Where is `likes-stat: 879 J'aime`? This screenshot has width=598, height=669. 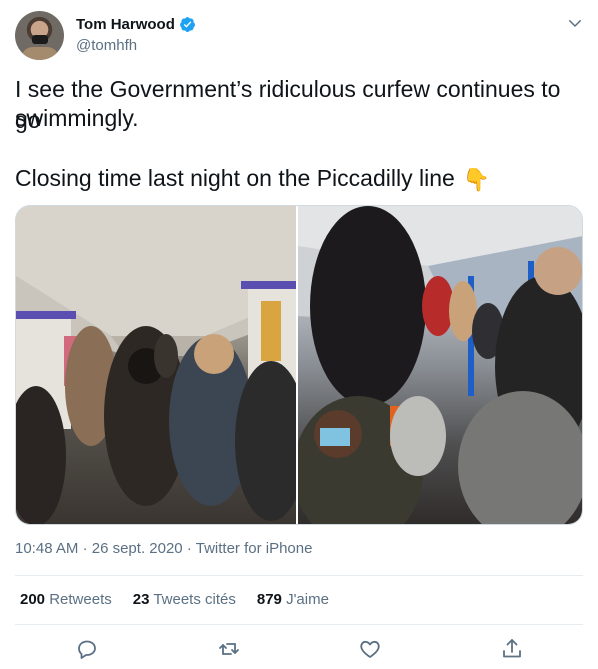
likes-stat: 879 J'aime is located at coordinates (293, 599).